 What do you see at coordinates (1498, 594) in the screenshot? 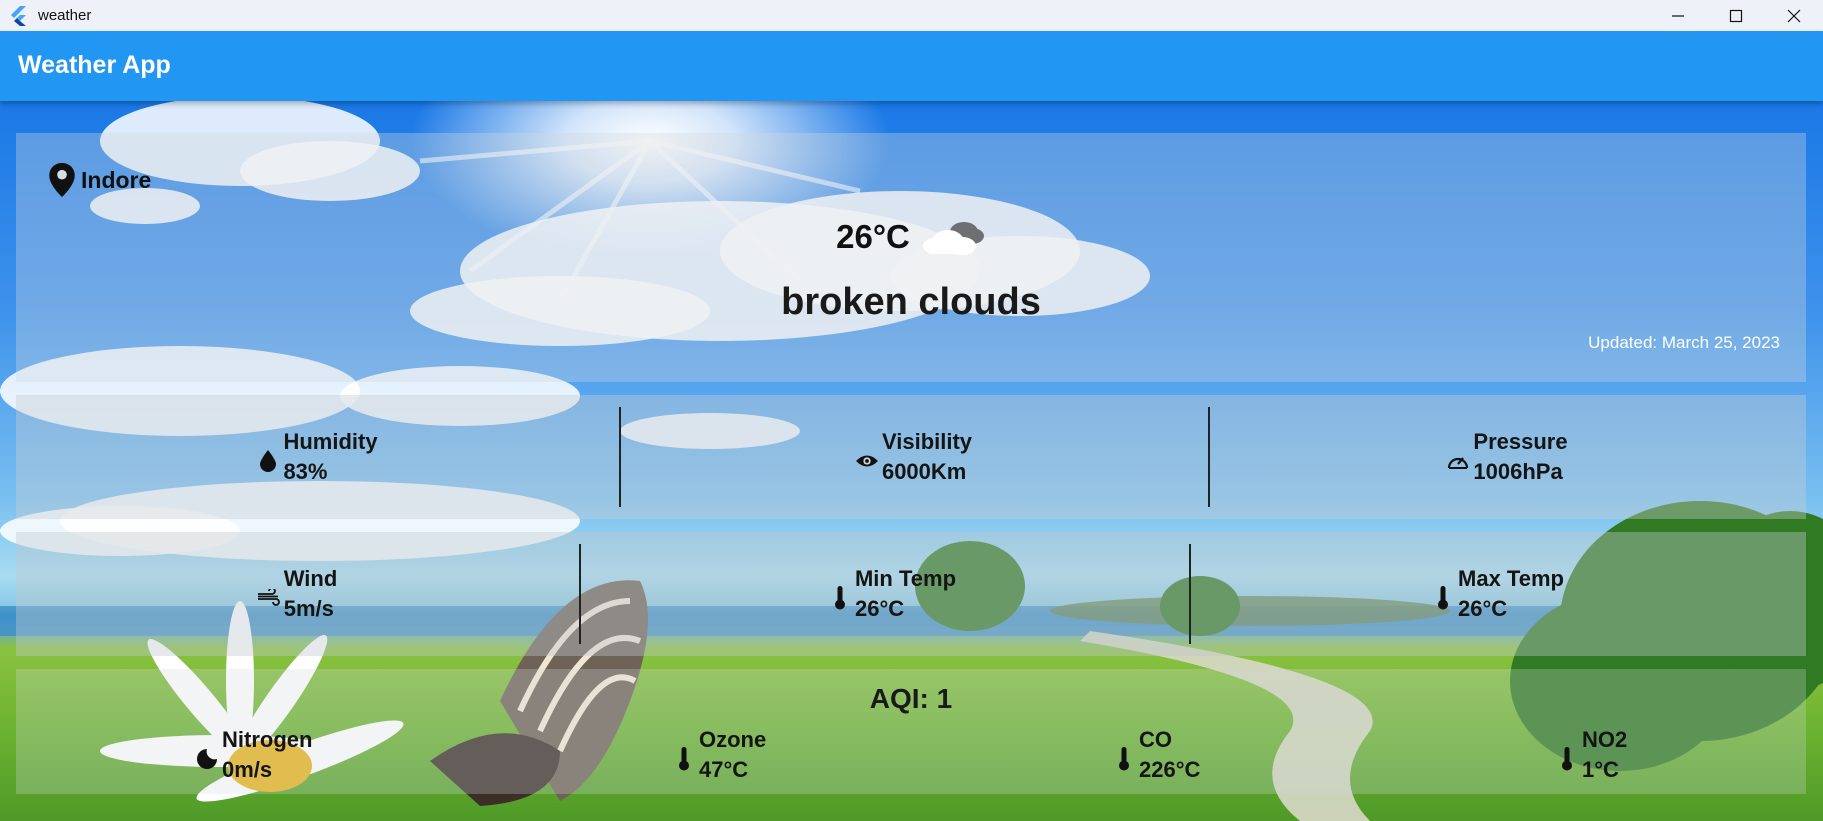
I see `max-temp-cell: Max Temp 26°C` at bounding box center [1498, 594].